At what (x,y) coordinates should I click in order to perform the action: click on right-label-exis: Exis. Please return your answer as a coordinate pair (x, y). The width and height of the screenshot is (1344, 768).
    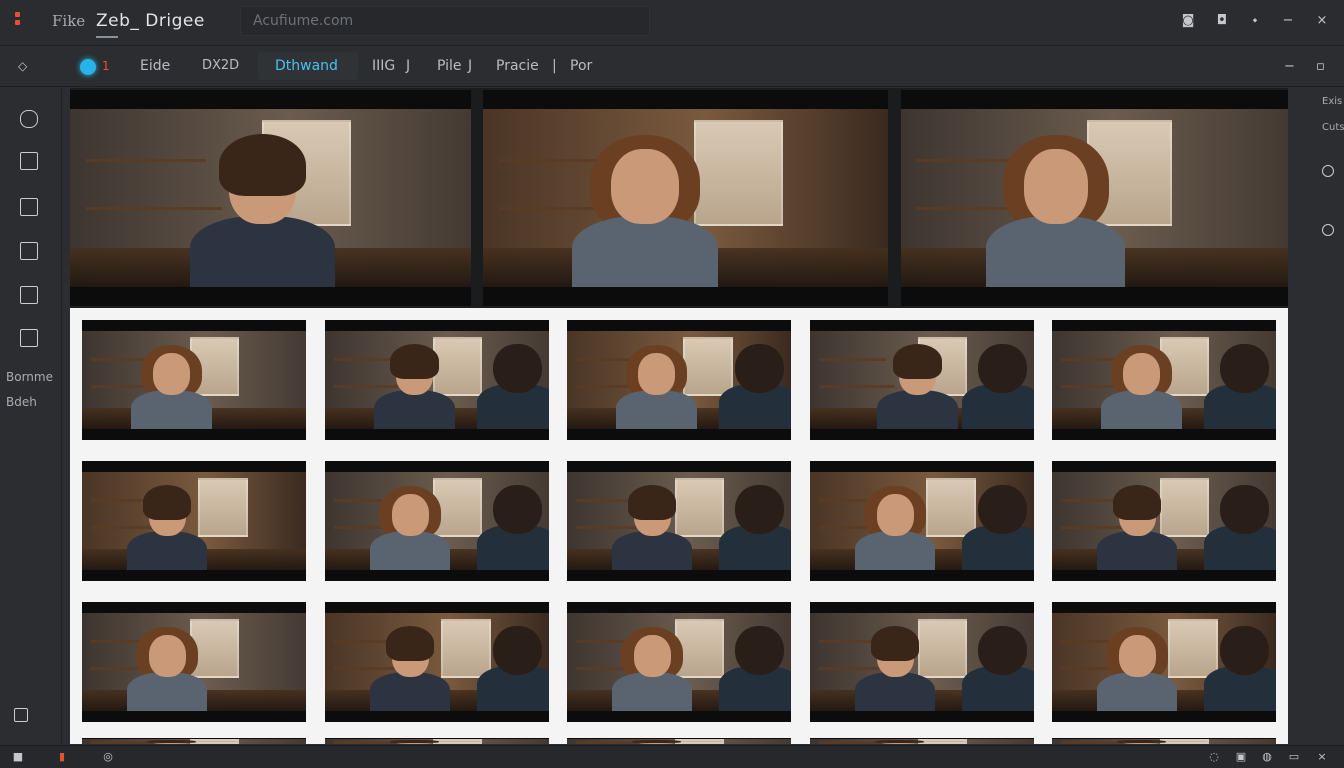
    Looking at the image, I should click on (1332, 101).